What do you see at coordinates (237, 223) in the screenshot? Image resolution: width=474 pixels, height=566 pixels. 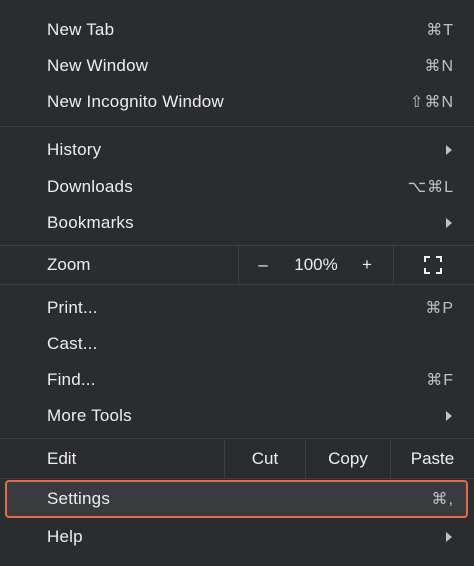 I see `menu-item-bookmarks: Bookmarks` at bounding box center [237, 223].